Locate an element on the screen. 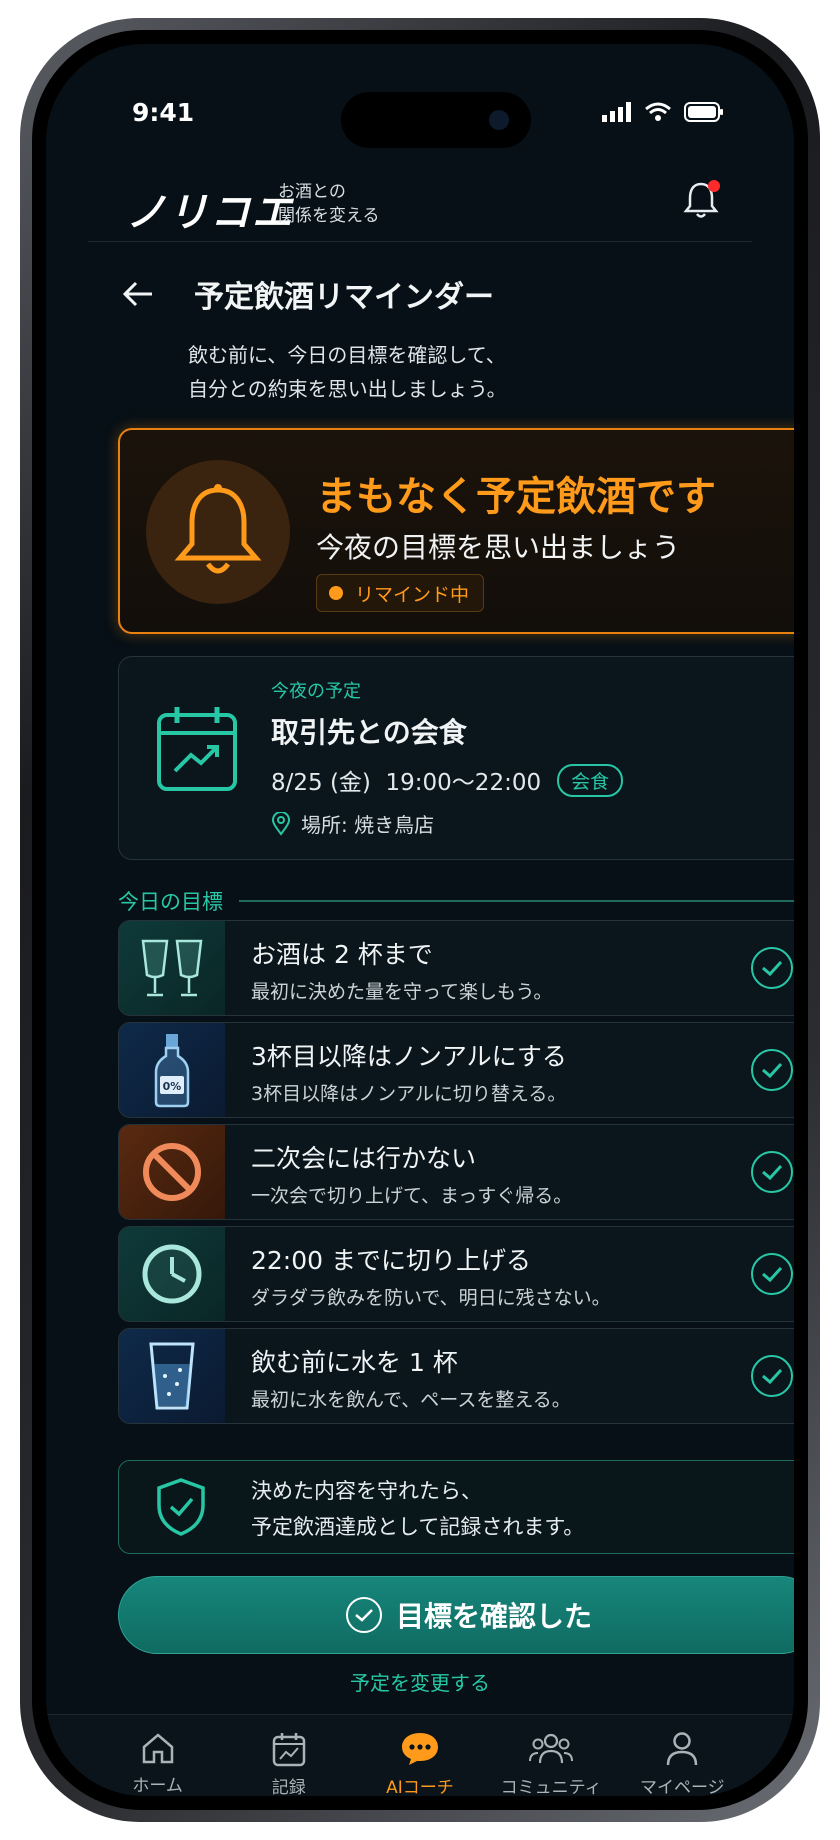  goal-item: 二次会には行かない 一次会で切り上げて、まっすぐ帰る。 is located at coordinates (456, 1172).